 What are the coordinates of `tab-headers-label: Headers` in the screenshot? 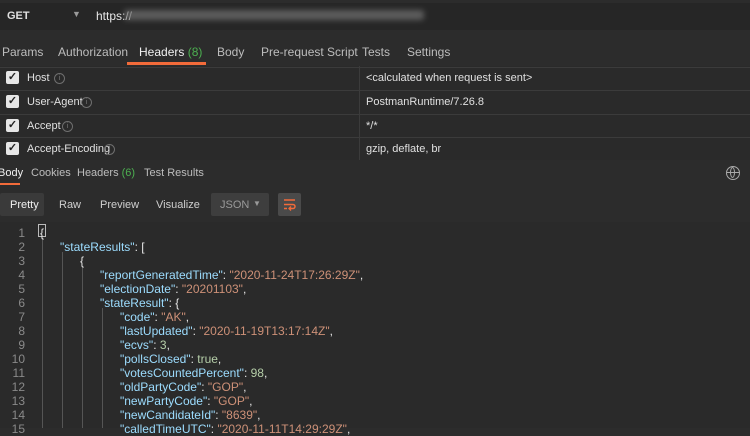 It's located at (162, 52).